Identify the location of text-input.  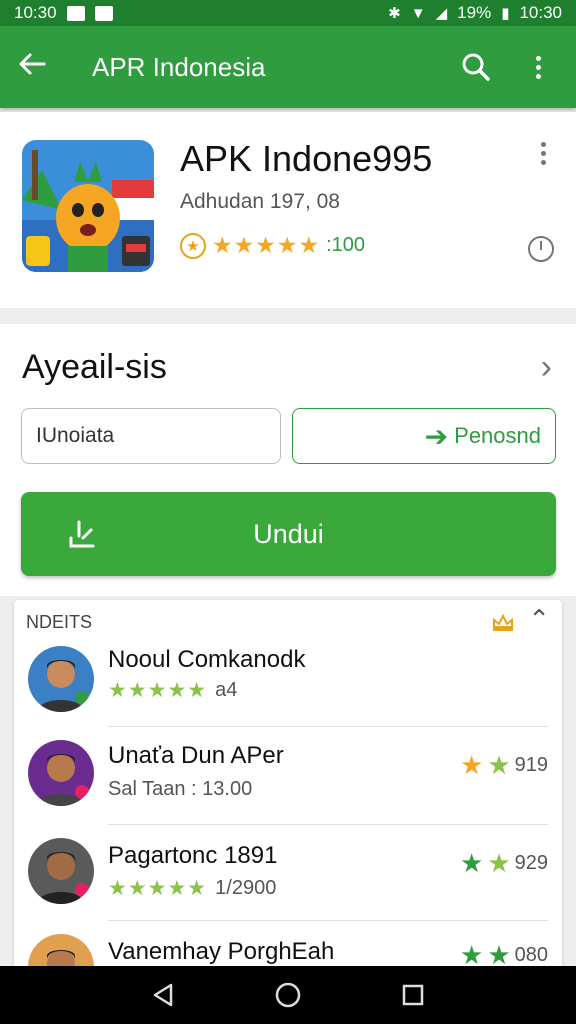
(151, 436).